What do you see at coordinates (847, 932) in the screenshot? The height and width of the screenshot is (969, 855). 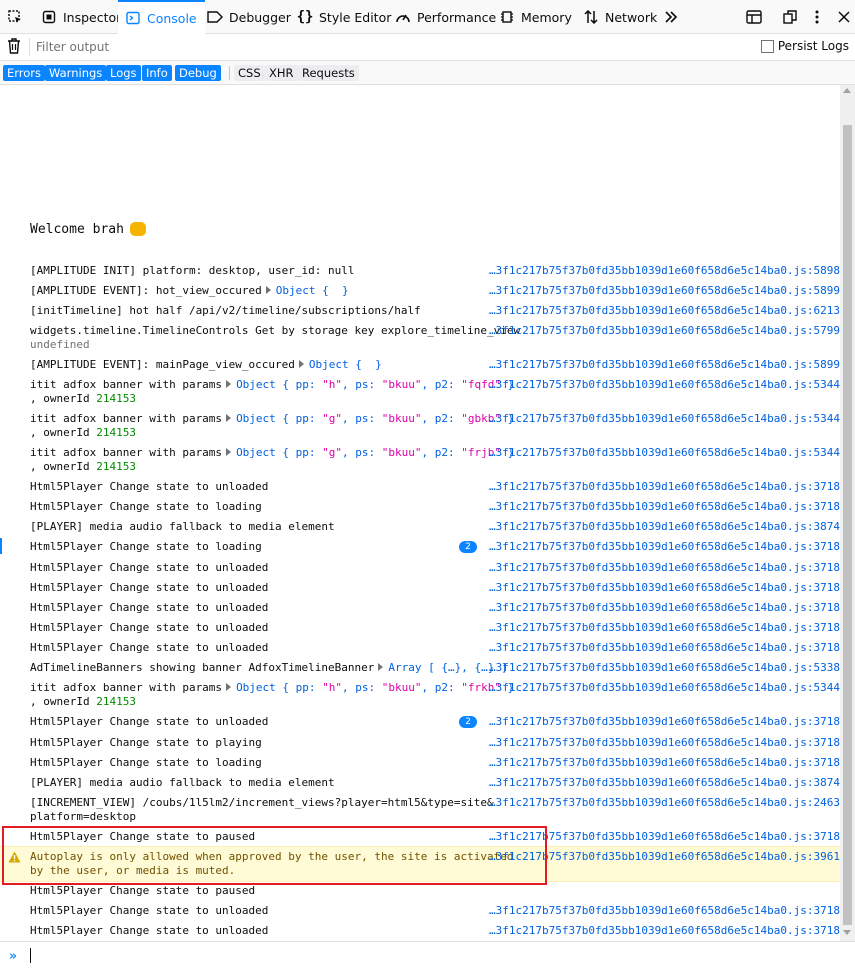 I see `scroll-down-arrow` at bounding box center [847, 932].